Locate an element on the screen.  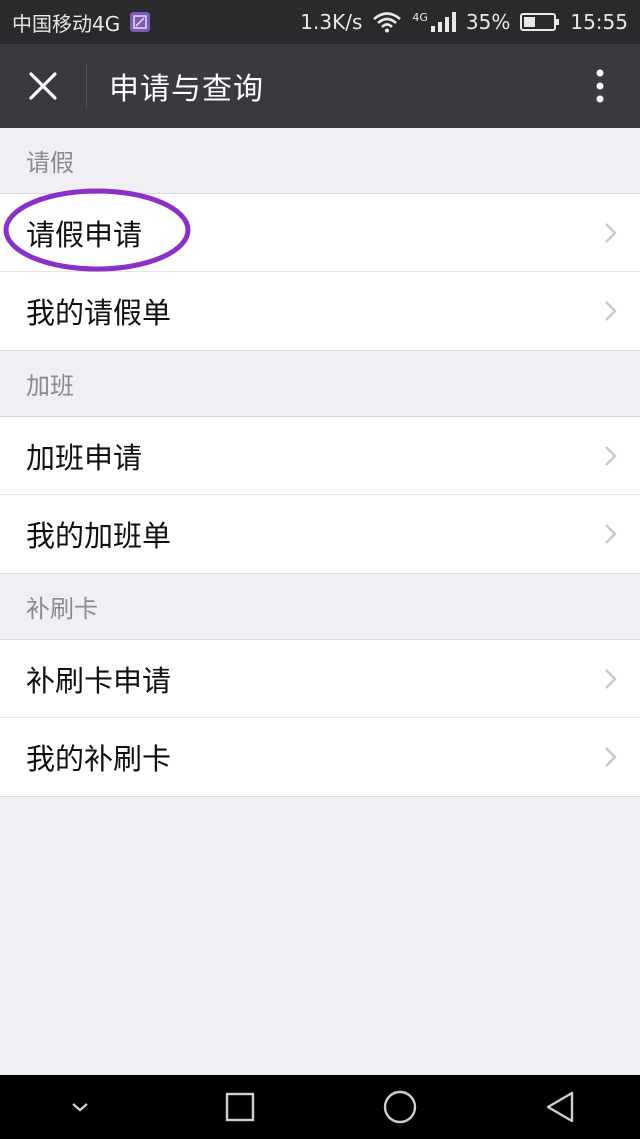
list-item-label: 补刷卡申请 is located at coordinates (99, 681).